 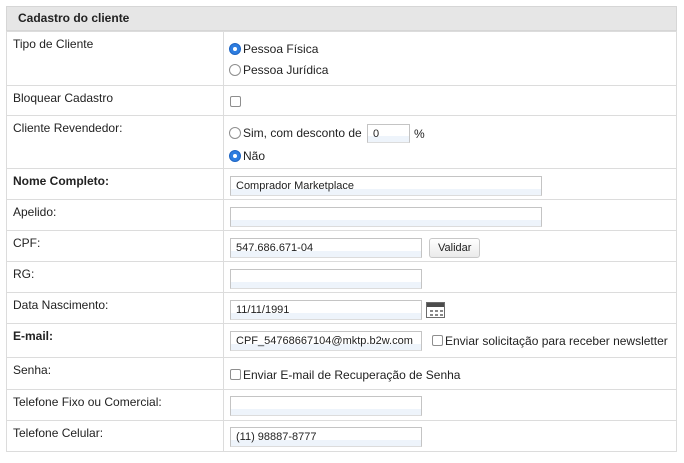 What do you see at coordinates (386, 186) in the screenshot?
I see `nome-input` at bounding box center [386, 186].